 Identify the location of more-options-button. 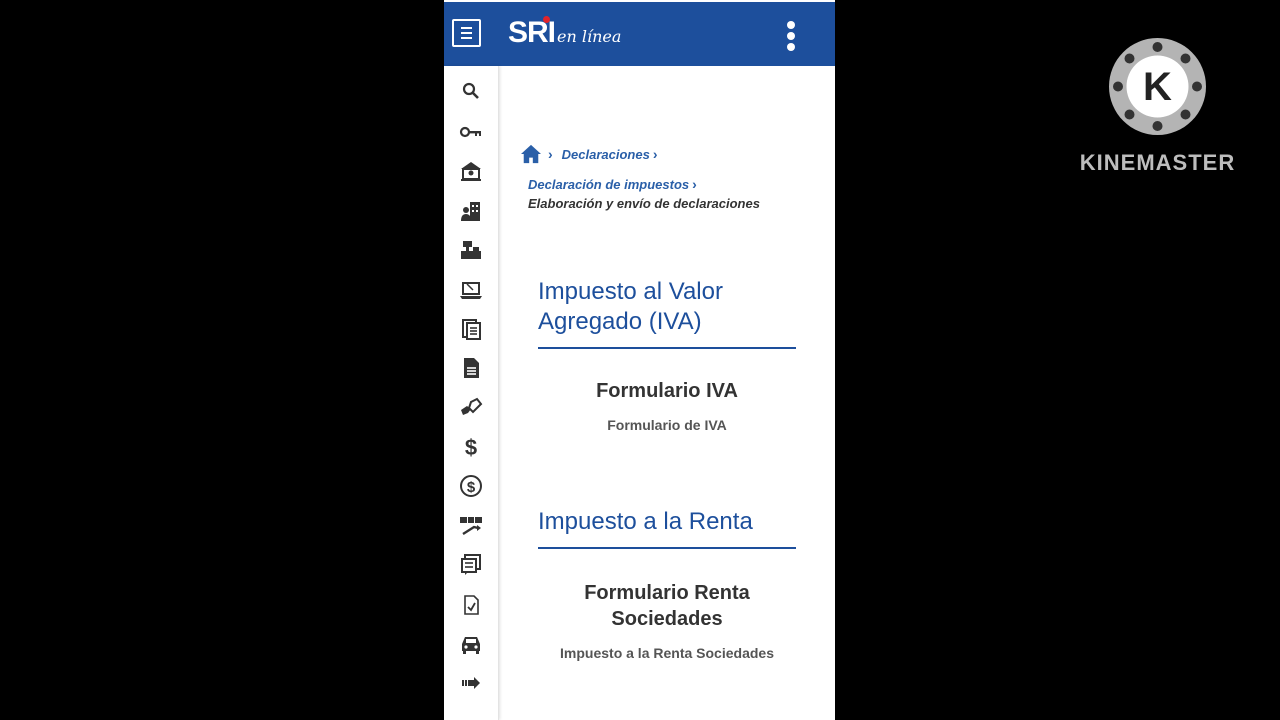
(791, 36).